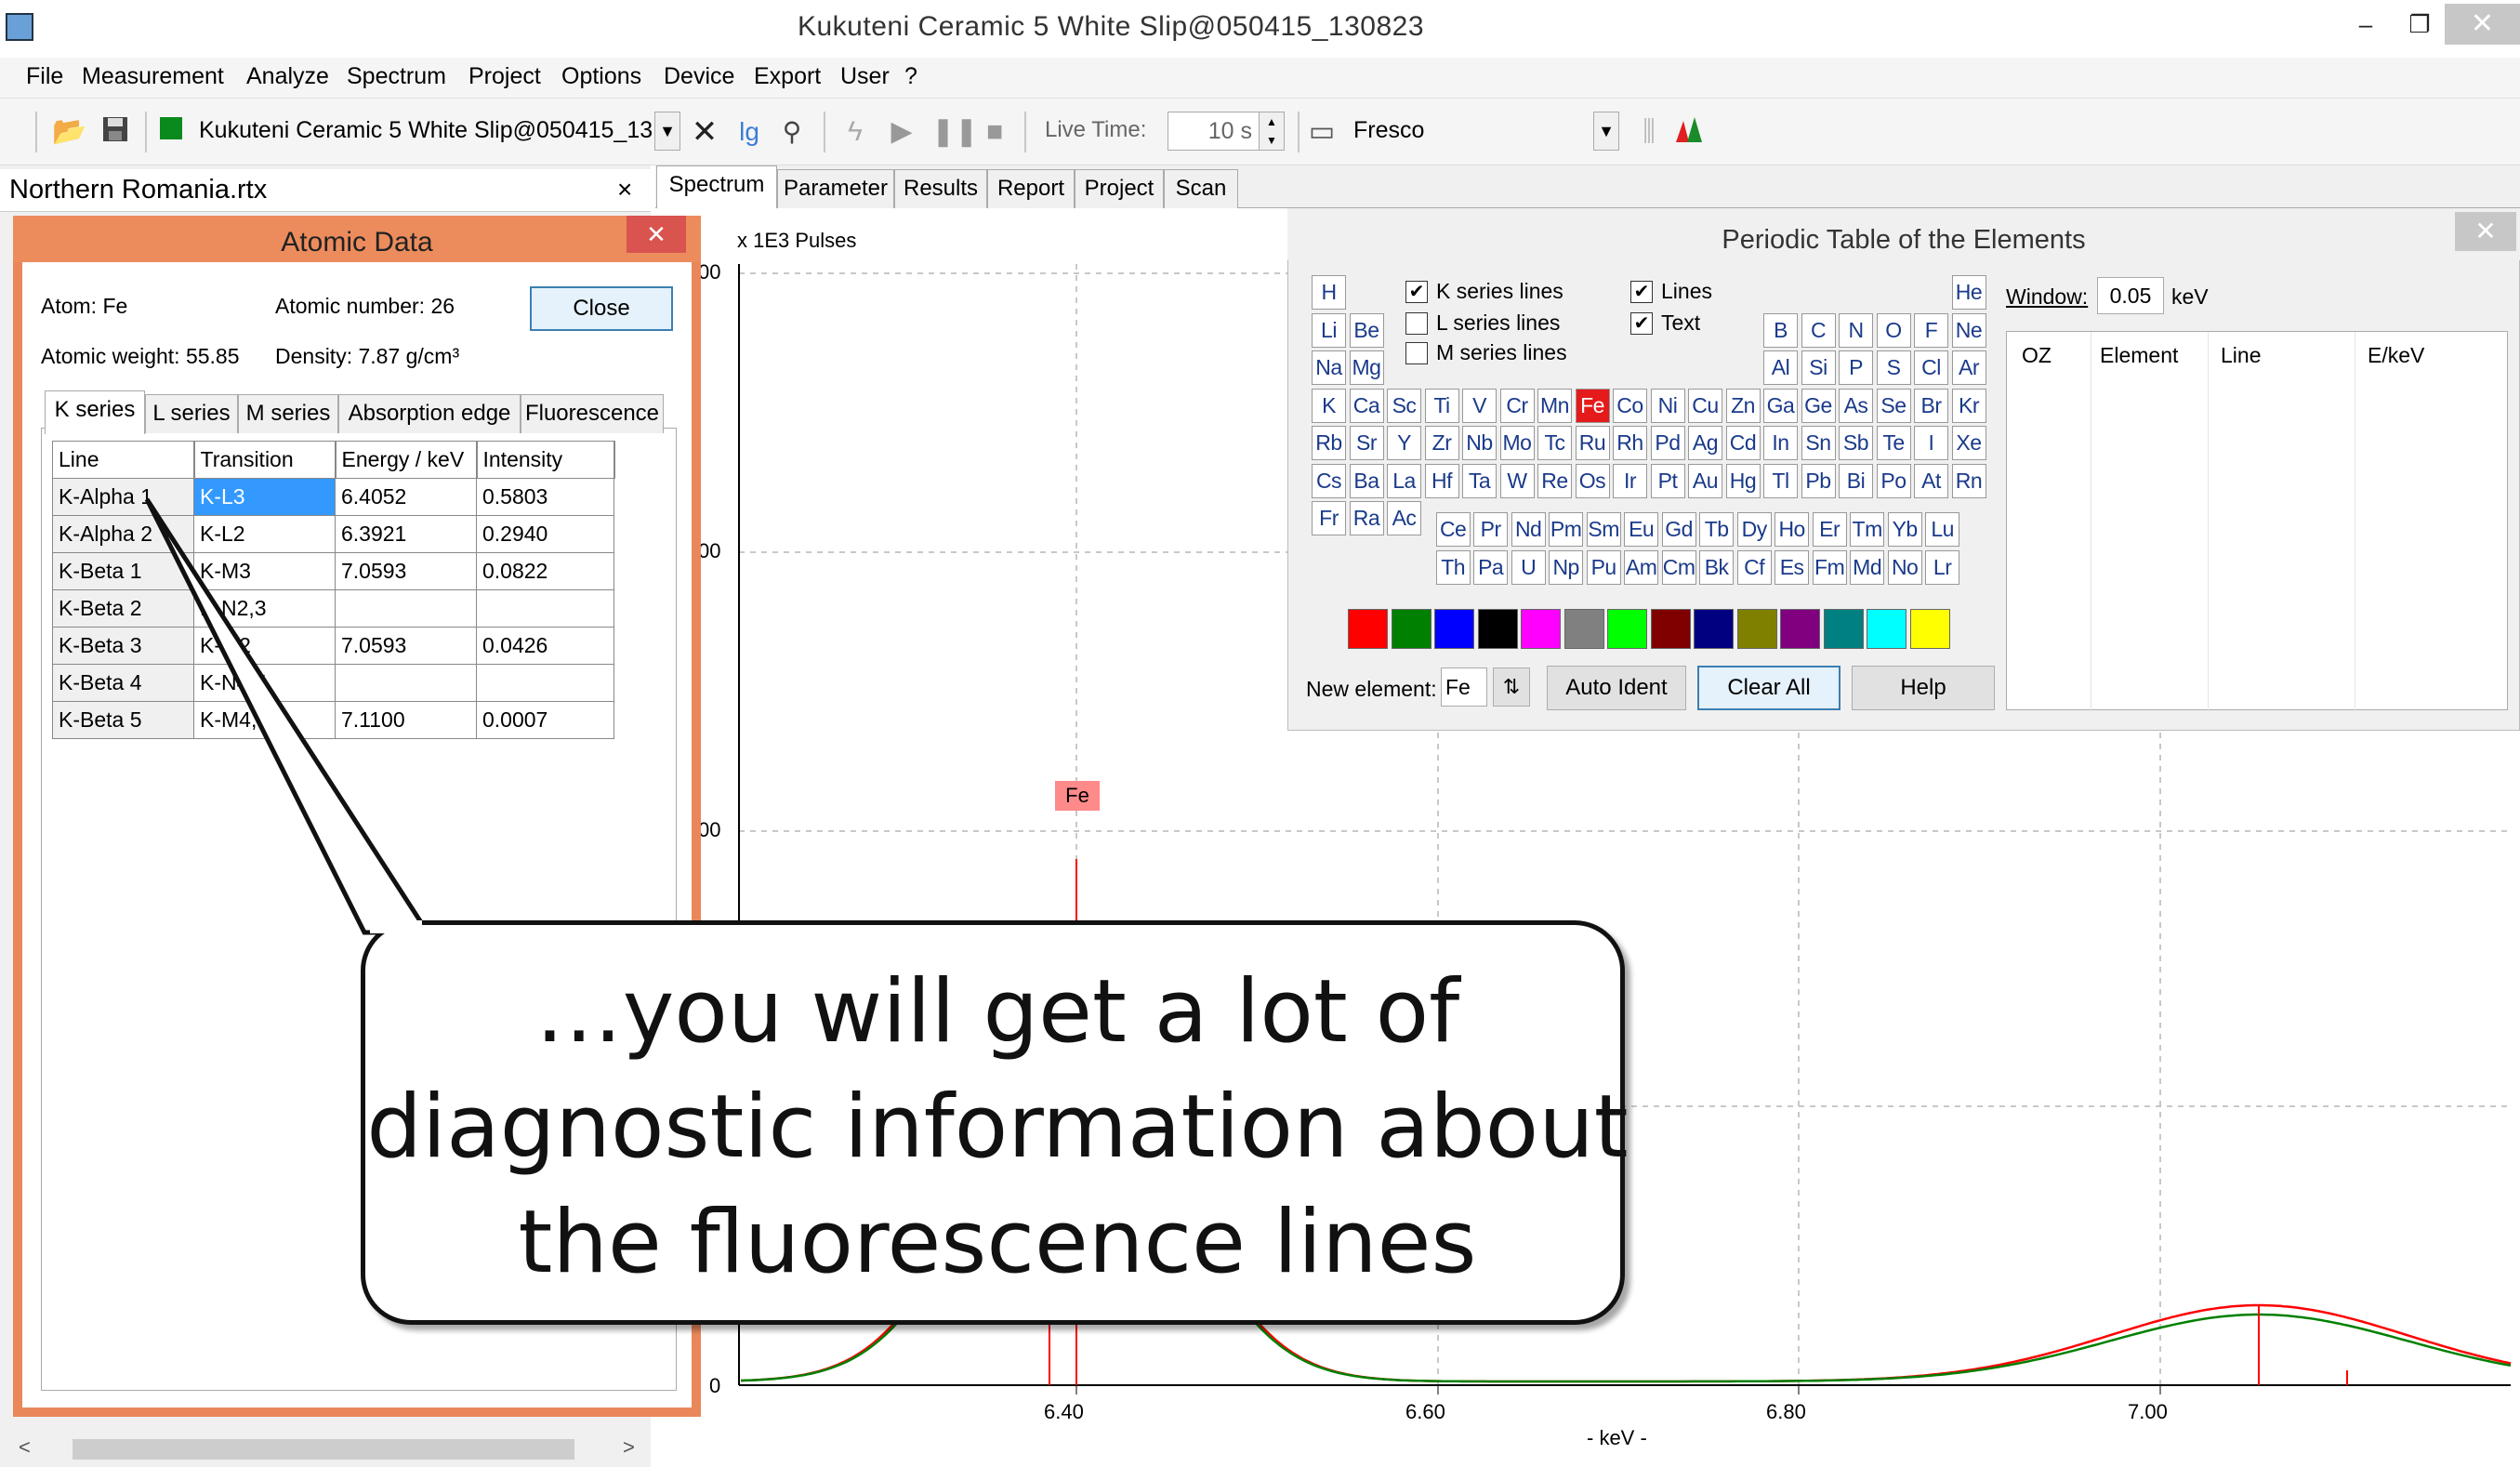 This screenshot has width=2520, height=1467. I want to click on callout-line: the fluorescence lines, so click(997, 1243).